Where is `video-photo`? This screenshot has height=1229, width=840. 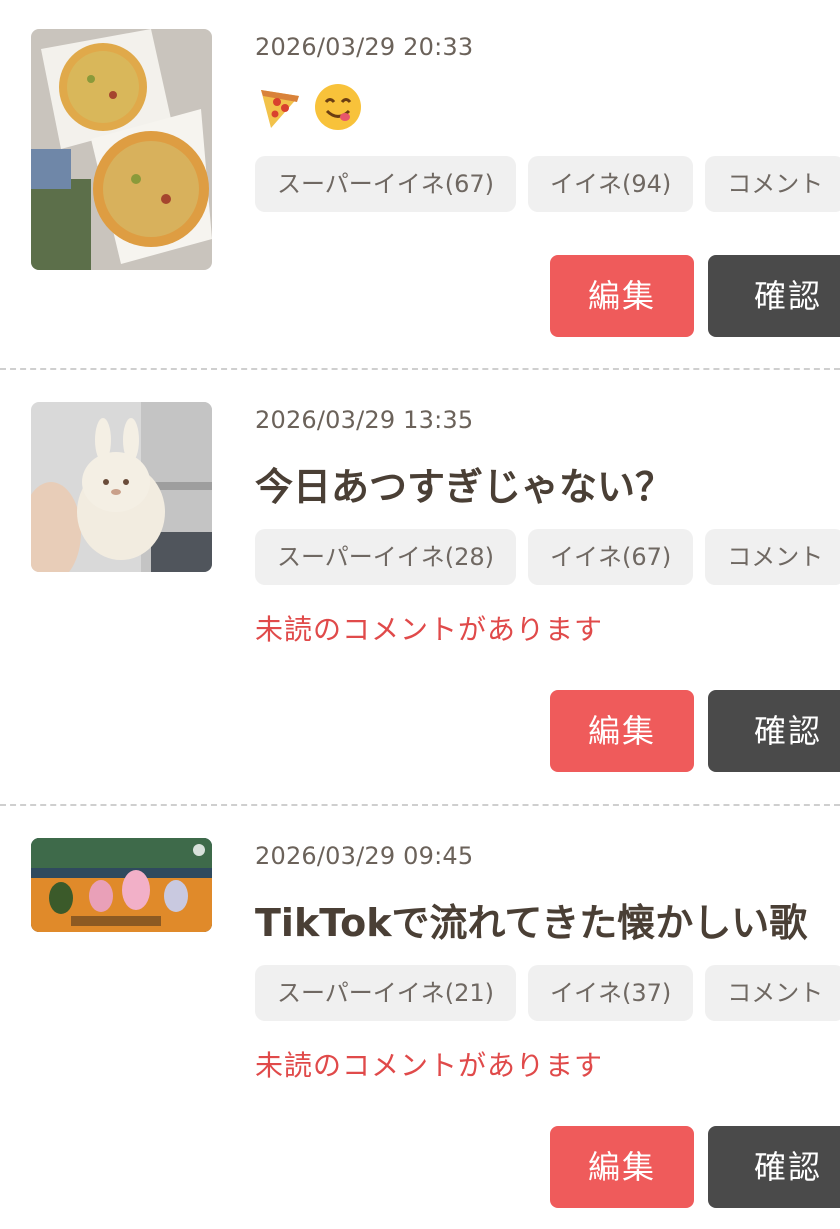 video-photo is located at coordinates (121, 885).